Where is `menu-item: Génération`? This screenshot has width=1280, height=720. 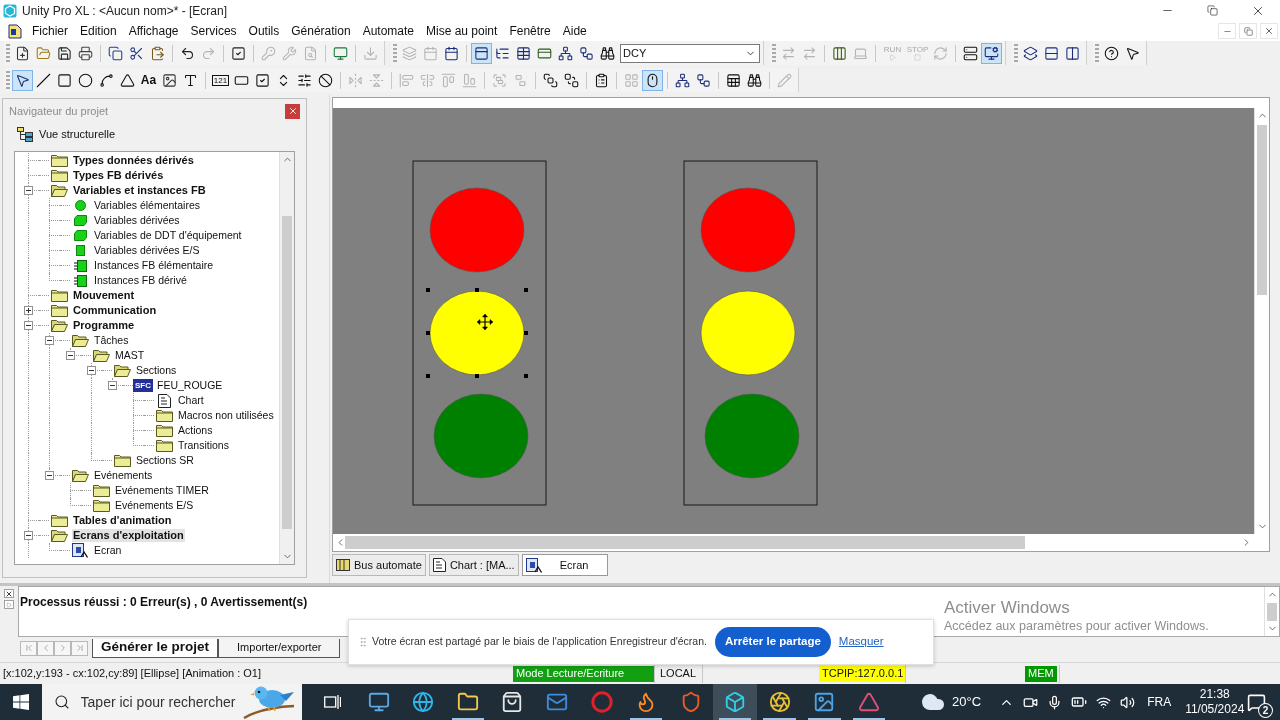
menu-item: Génération is located at coordinates (321, 31).